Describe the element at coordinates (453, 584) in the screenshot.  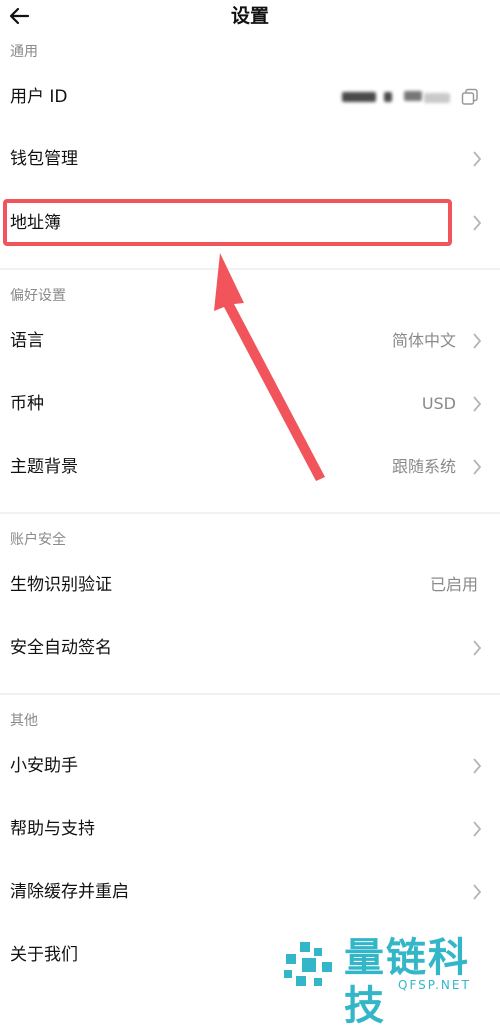
I see `row-value: 已启用` at that location.